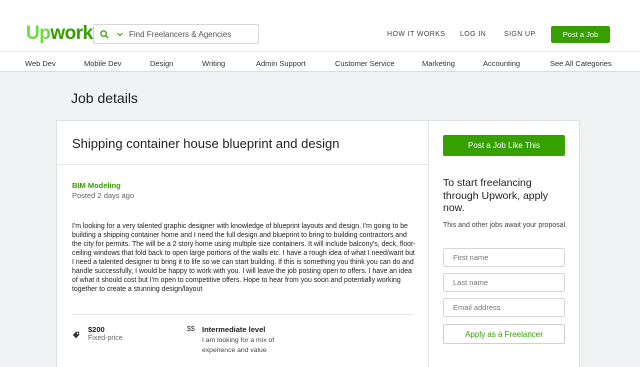  Describe the element at coordinates (105, 338) in the screenshot. I see `price-type: Fixed-price` at that location.